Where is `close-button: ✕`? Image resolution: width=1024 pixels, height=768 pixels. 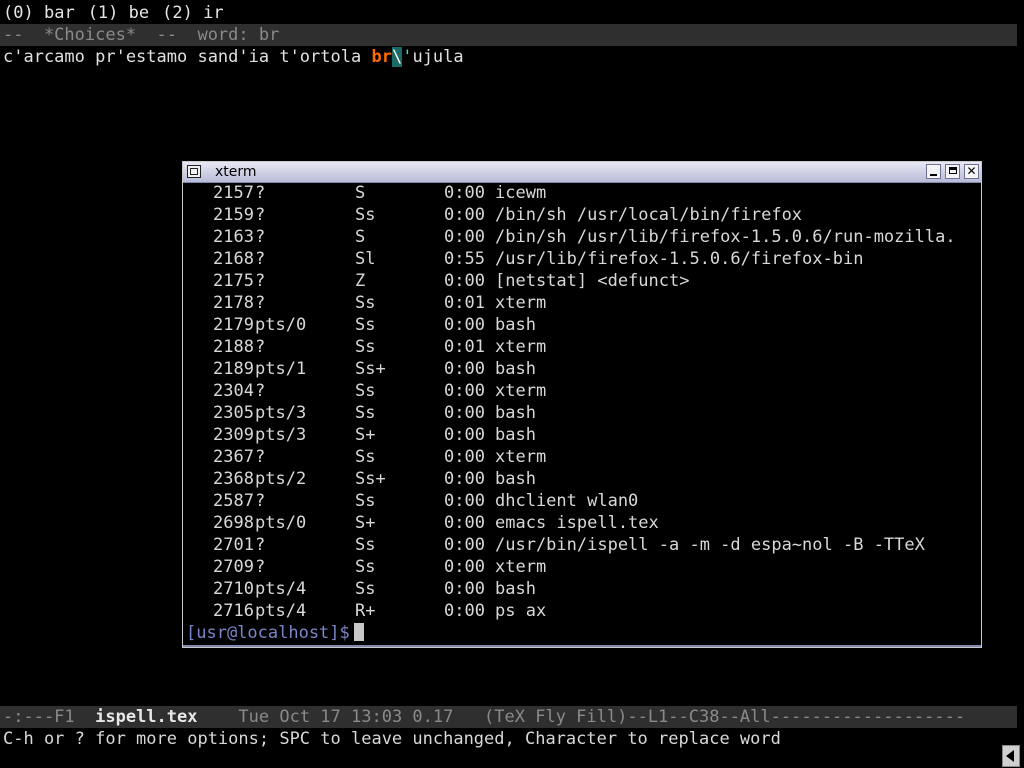 close-button: ✕ is located at coordinates (971, 171).